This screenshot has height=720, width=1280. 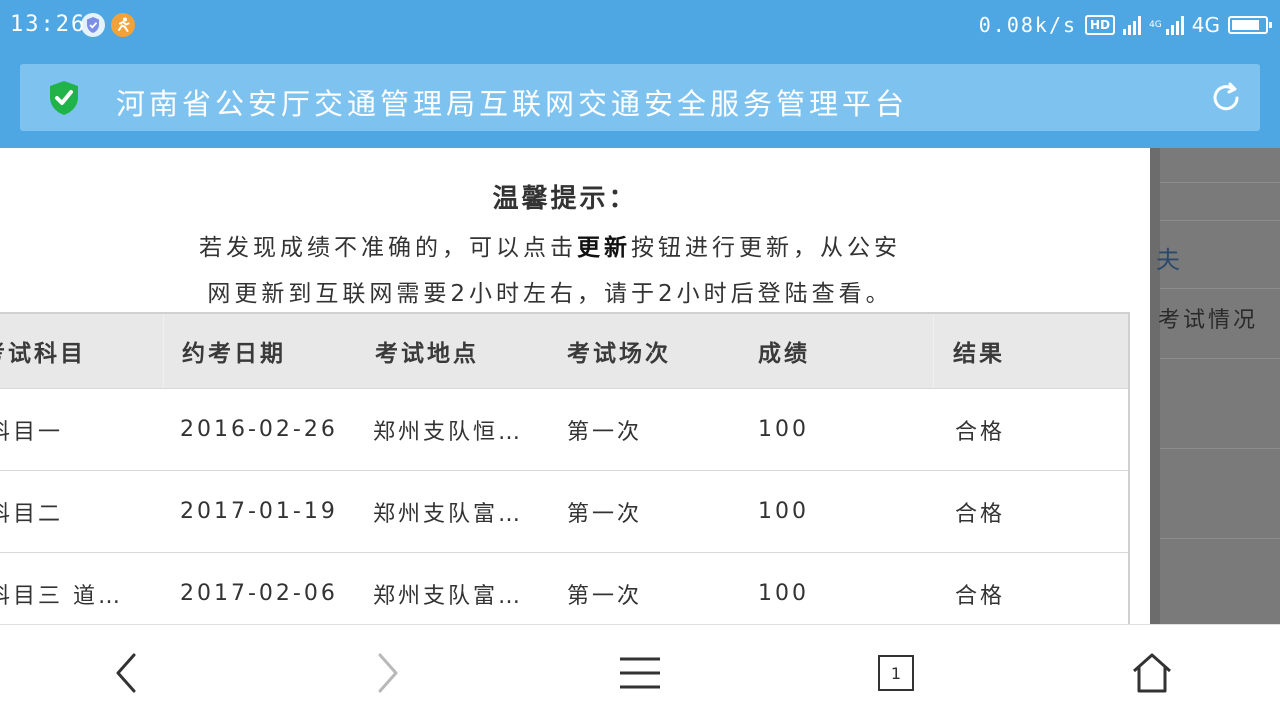 What do you see at coordinates (1226, 98) in the screenshot?
I see `refresh-icon` at bounding box center [1226, 98].